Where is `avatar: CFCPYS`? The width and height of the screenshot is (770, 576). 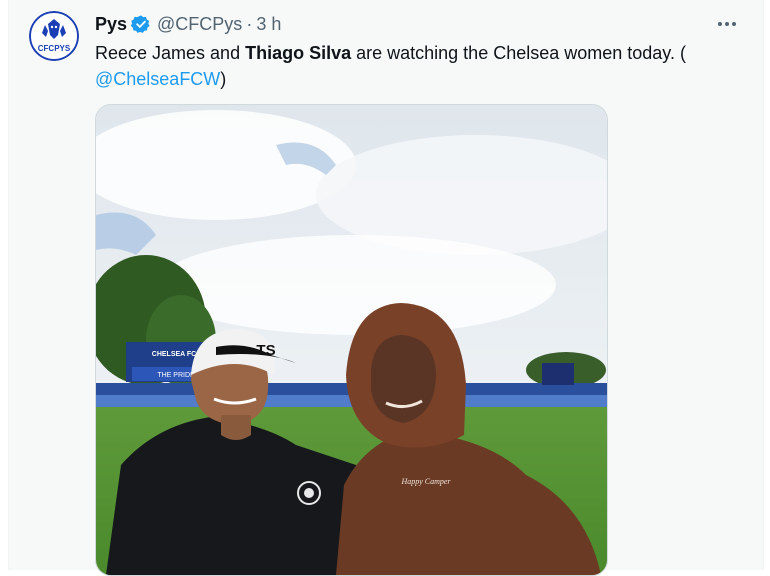 avatar: CFCPYS is located at coordinates (54, 36).